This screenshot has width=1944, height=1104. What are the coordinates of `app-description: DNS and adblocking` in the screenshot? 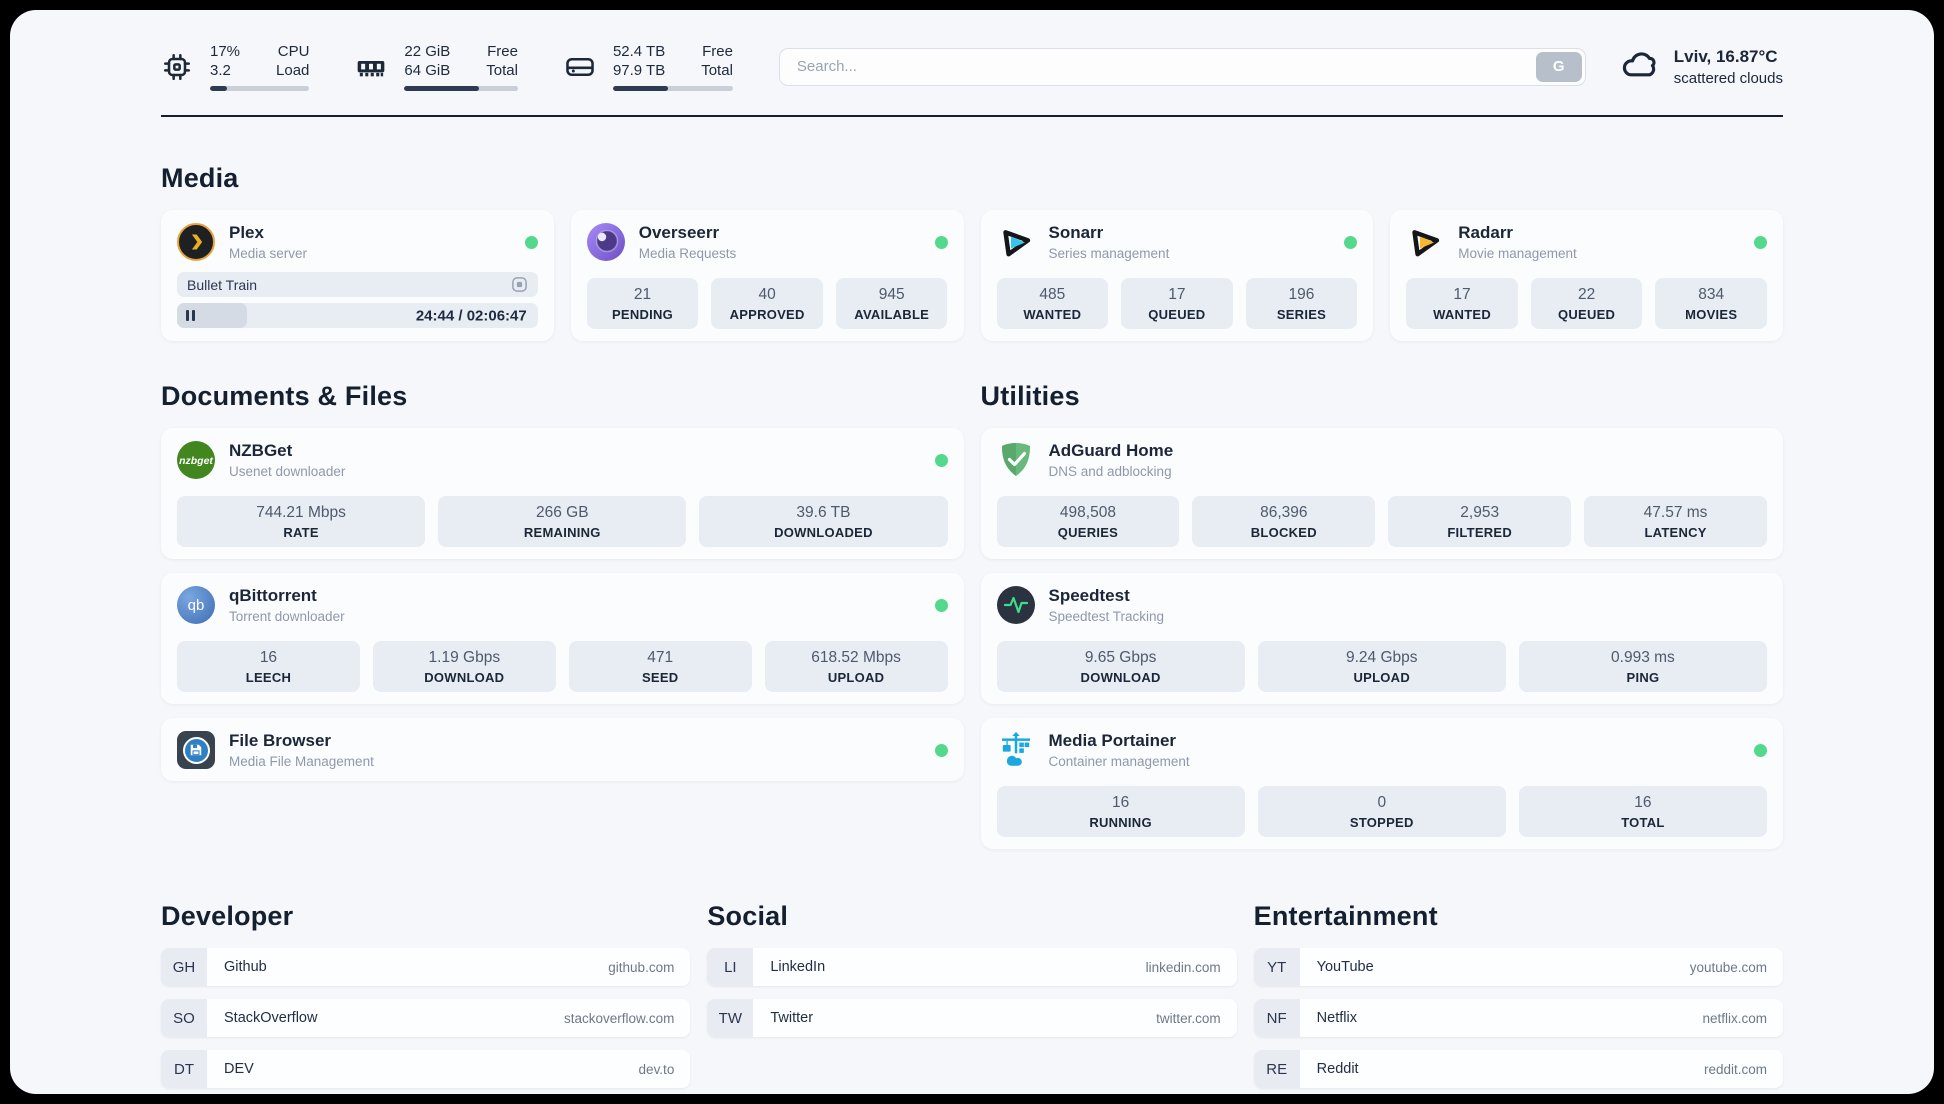 It's located at (1110, 471).